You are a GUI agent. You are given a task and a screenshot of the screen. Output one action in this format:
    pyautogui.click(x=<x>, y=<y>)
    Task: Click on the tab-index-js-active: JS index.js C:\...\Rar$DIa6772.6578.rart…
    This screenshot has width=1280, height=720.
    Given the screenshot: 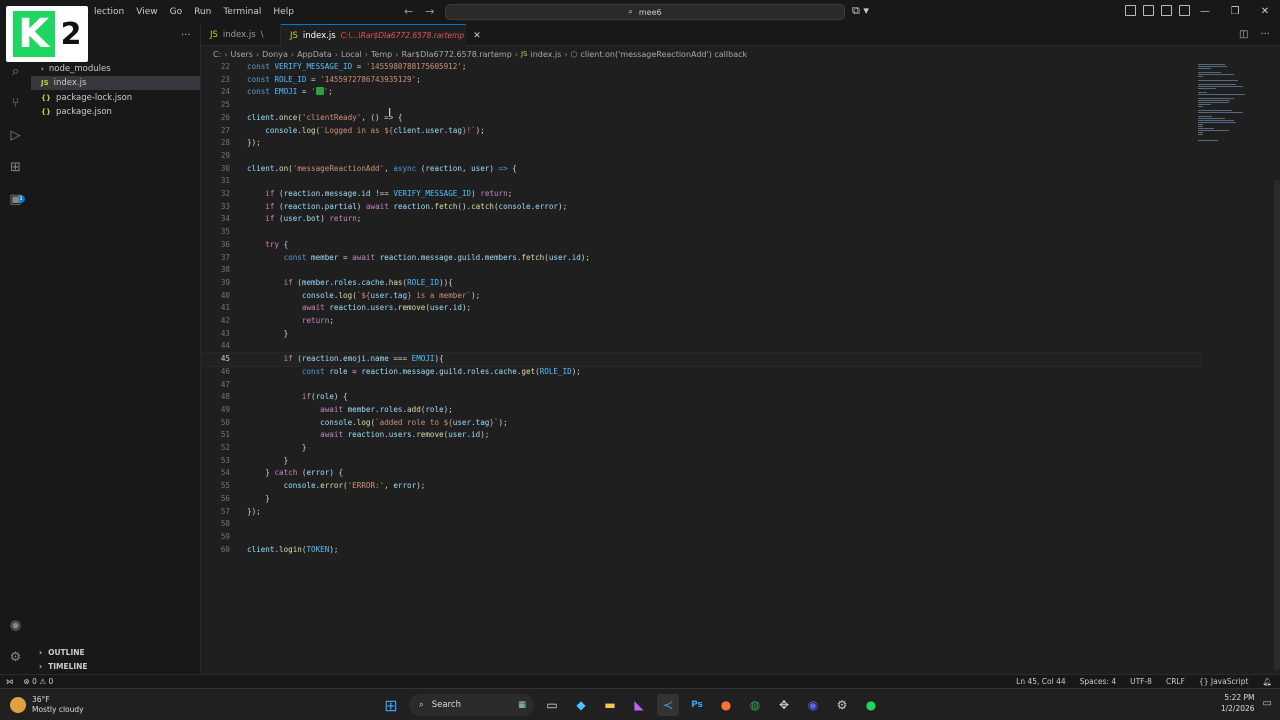 What is the action you would take?
    pyautogui.click(x=381, y=35)
    